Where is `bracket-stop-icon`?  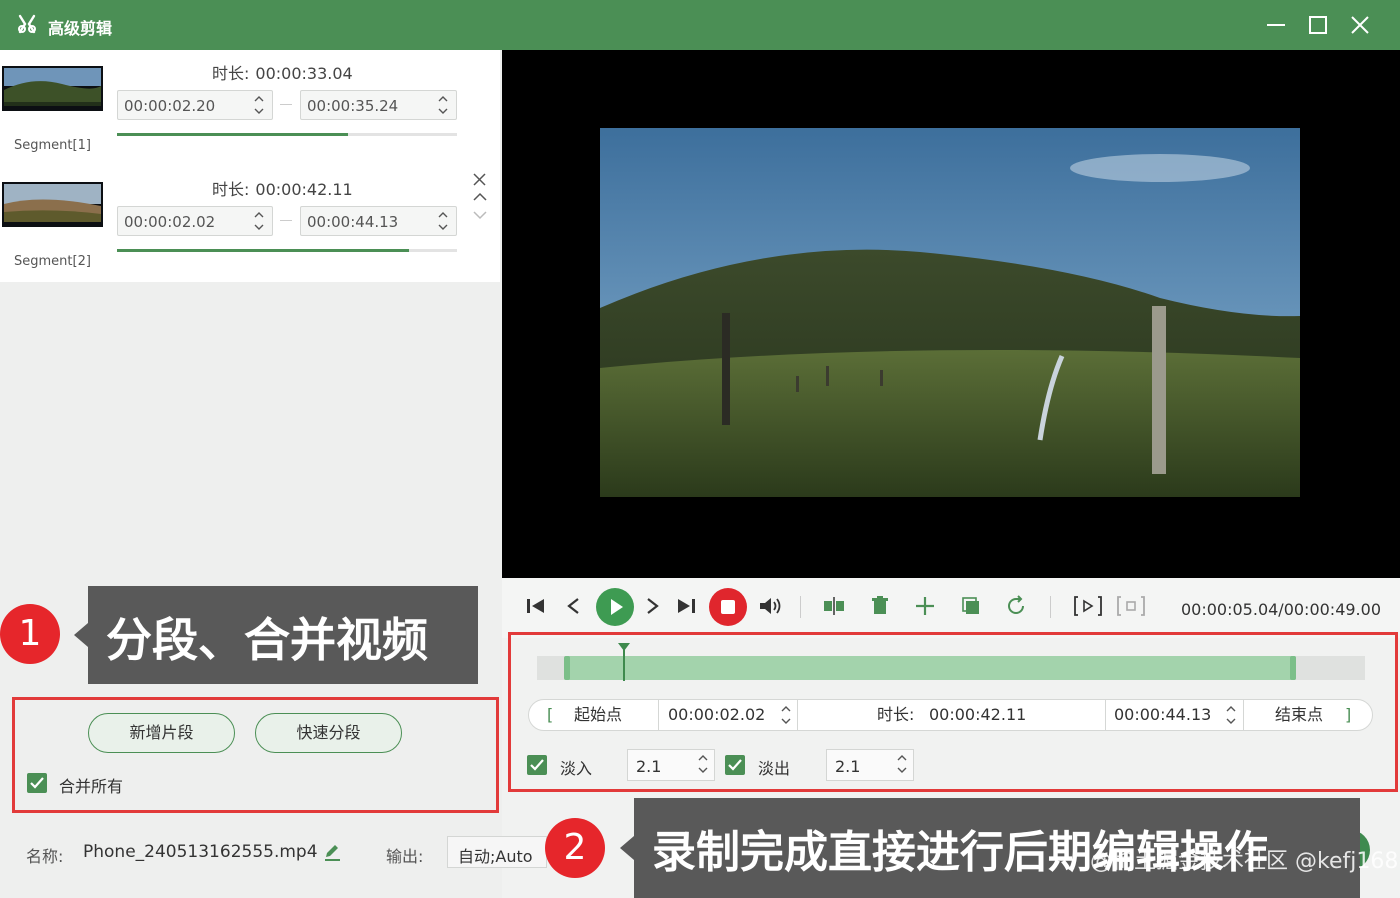
bracket-stop-icon is located at coordinates (1131, 606).